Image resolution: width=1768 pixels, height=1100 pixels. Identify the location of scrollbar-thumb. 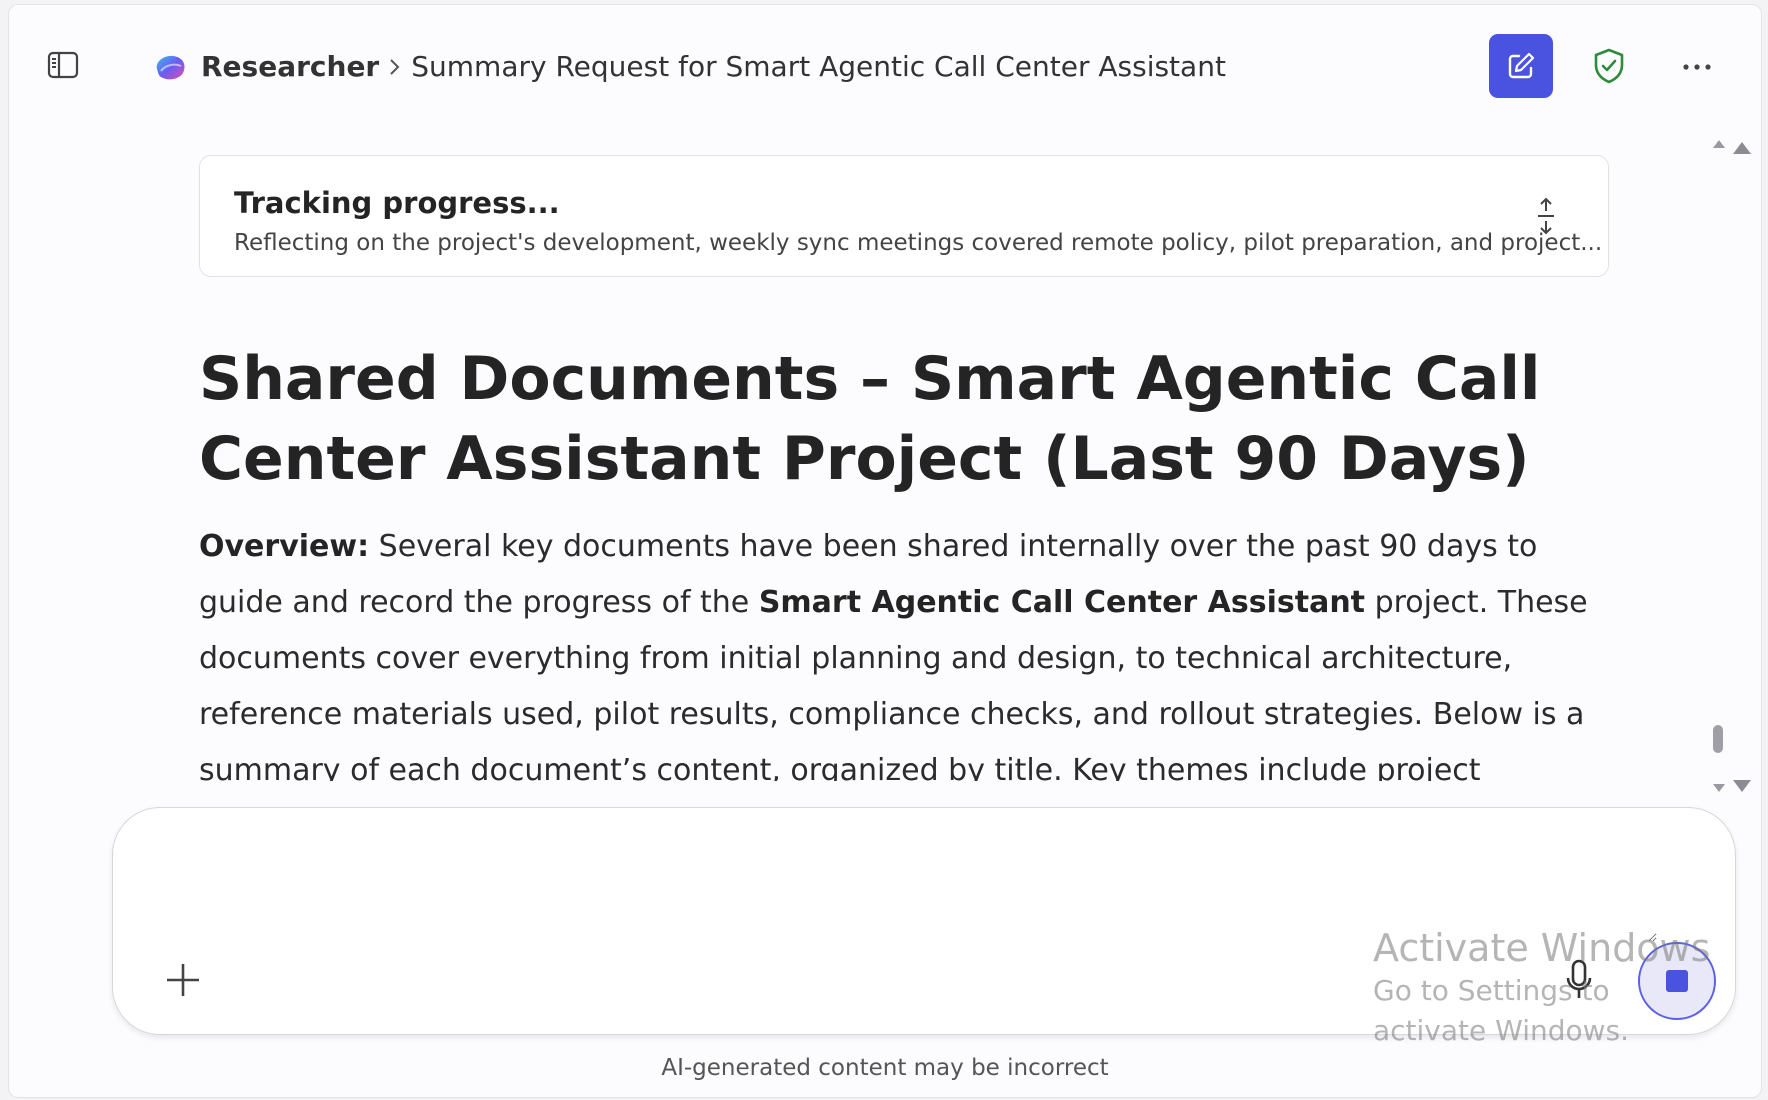
(1718, 739).